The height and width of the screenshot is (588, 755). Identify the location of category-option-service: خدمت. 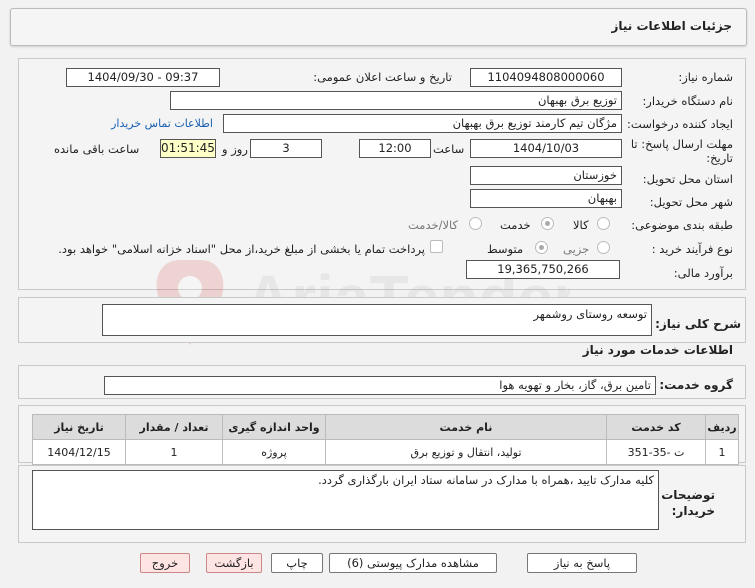
(515, 225).